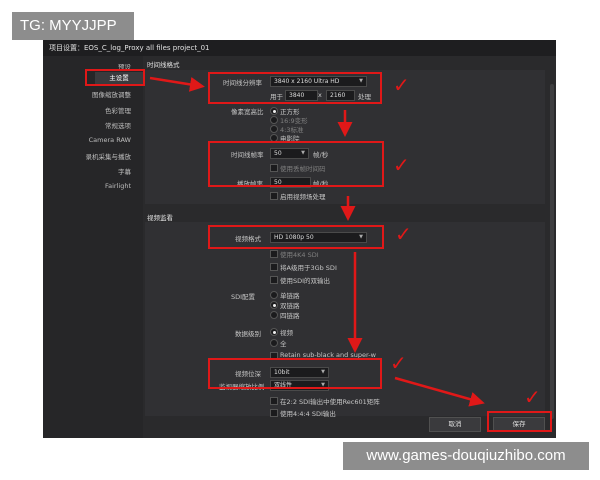 The height and width of the screenshot is (480, 600). Describe the element at coordinates (466, 456) in the screenshot. I see `watermark-bottom: www.games-douqiuzhibo.com` at that location.